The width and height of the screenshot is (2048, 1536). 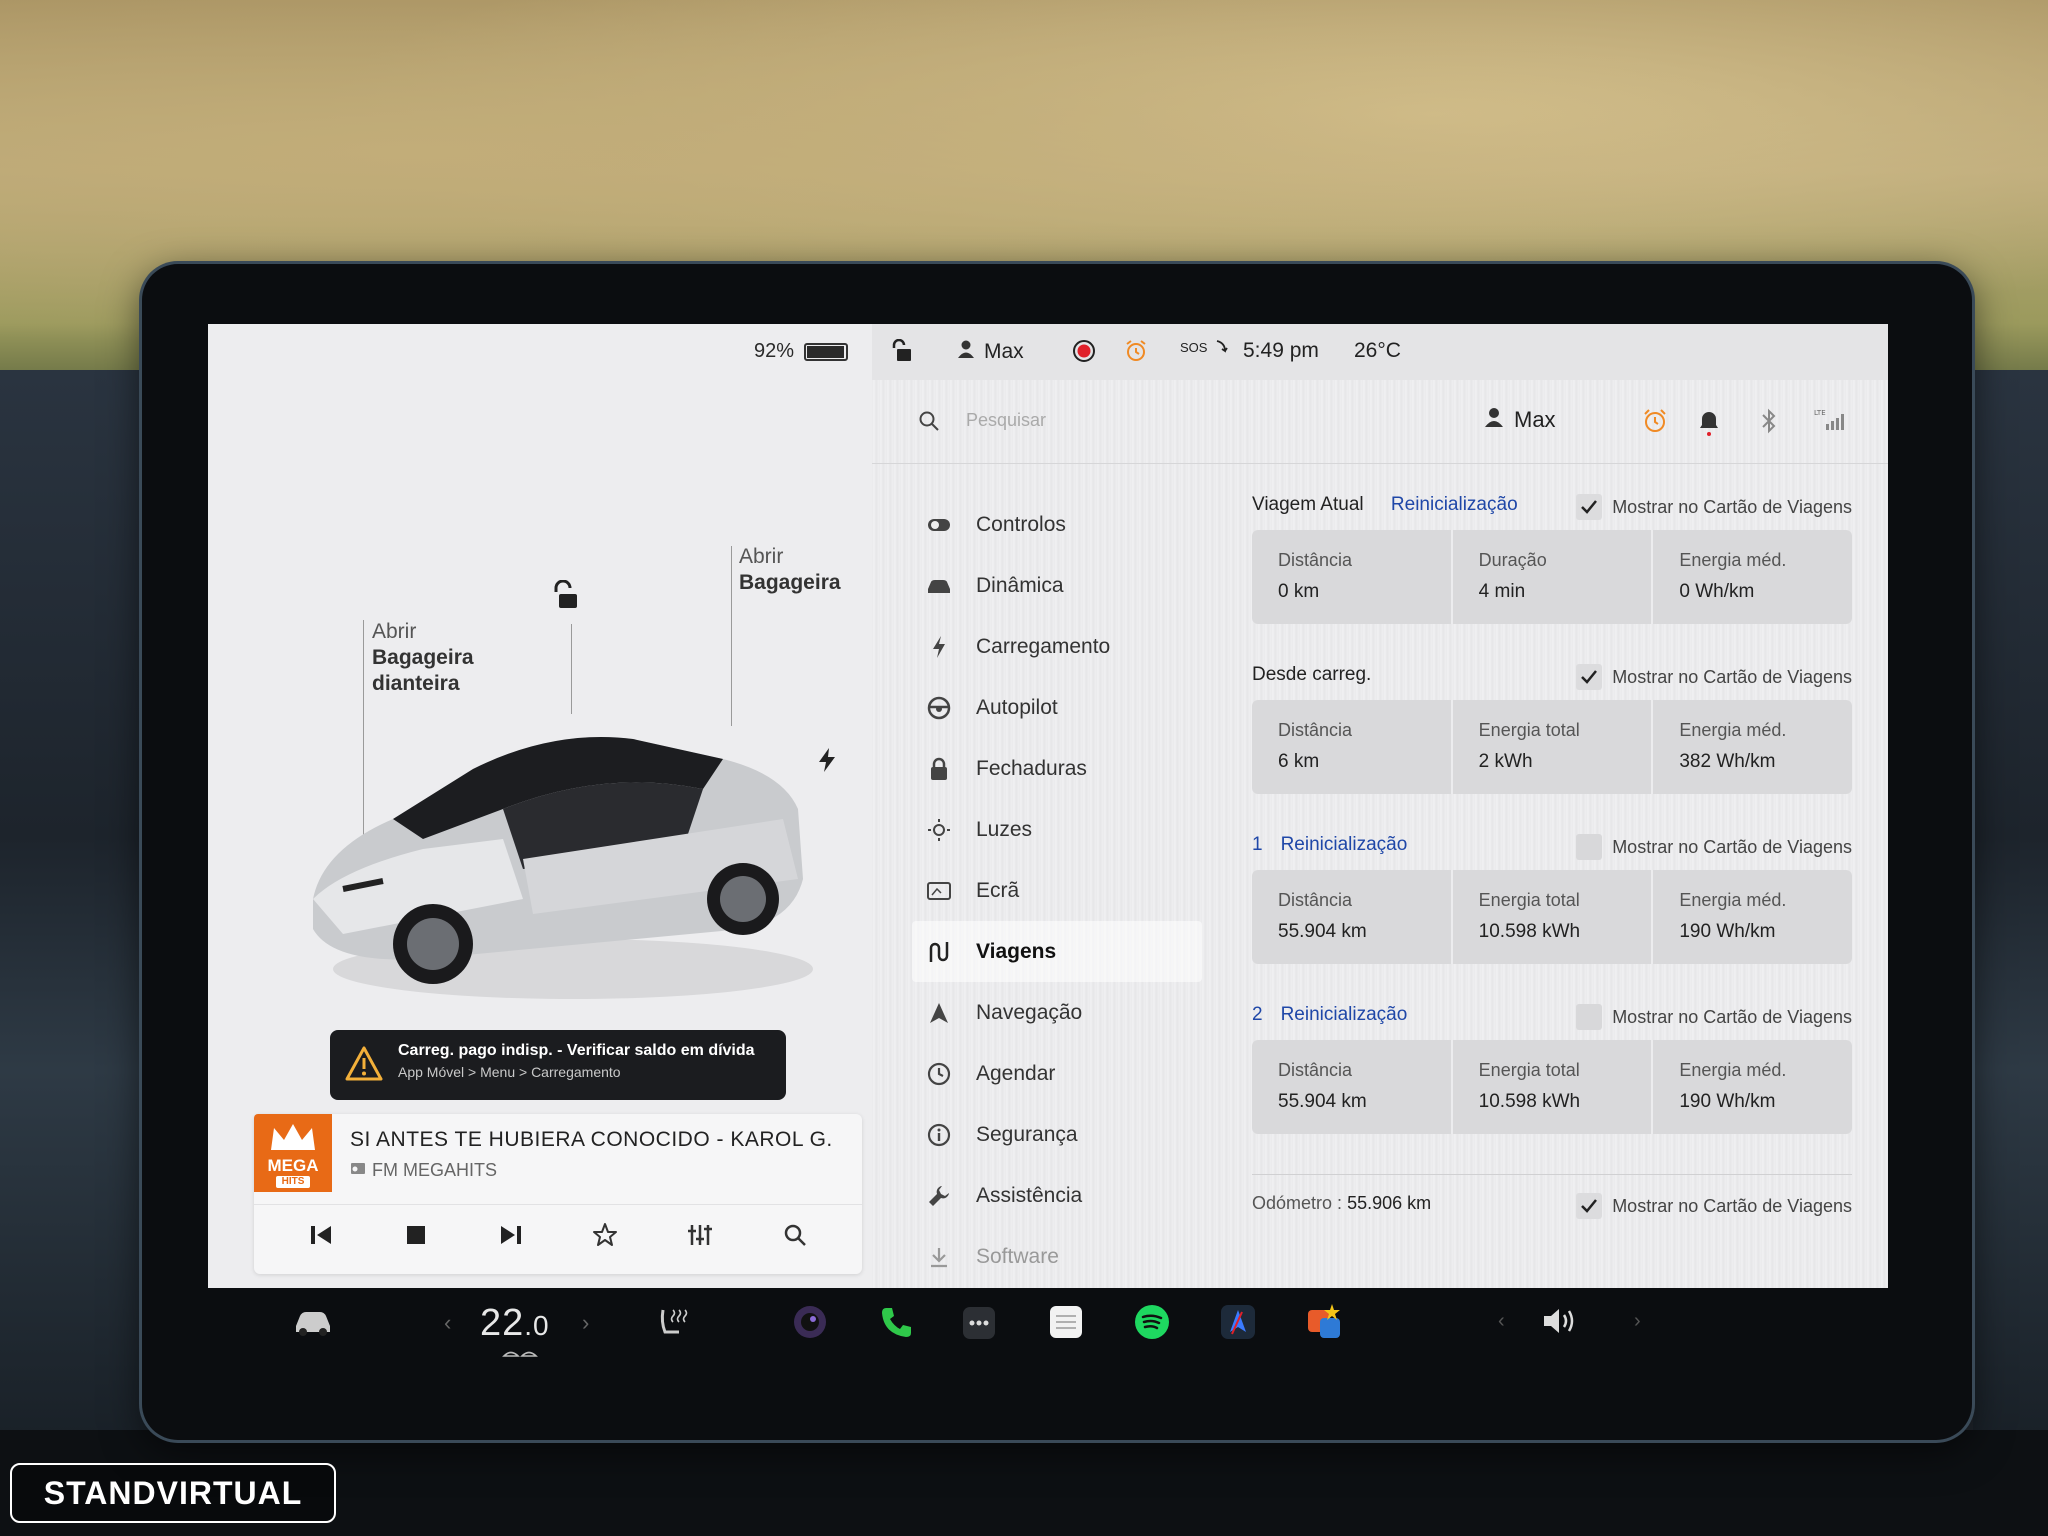 I want to click on logo-hits: HITS, so click(x=293, y=1182).